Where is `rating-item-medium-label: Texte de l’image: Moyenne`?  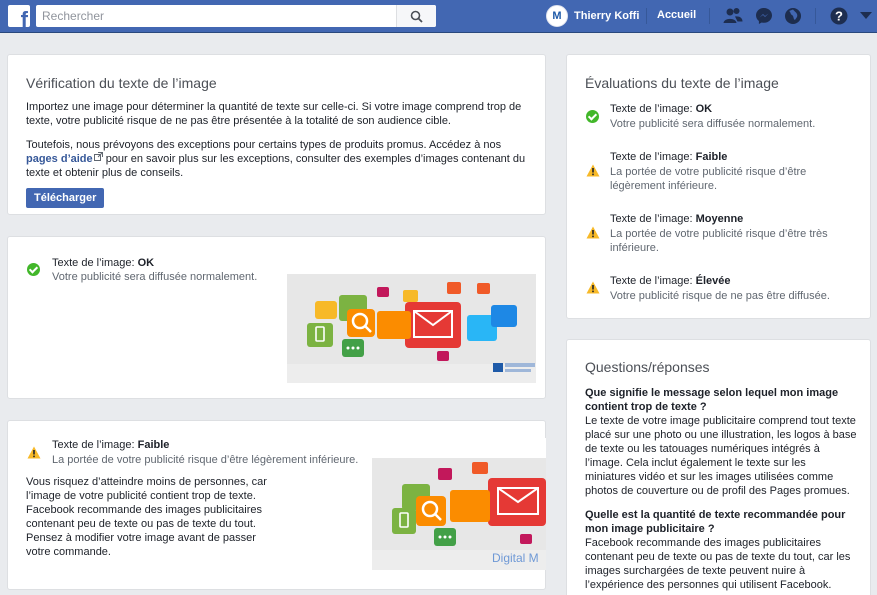 rating-item-medium-label: Texte de l’image: Moyenne is located at coordinates (677, 219).